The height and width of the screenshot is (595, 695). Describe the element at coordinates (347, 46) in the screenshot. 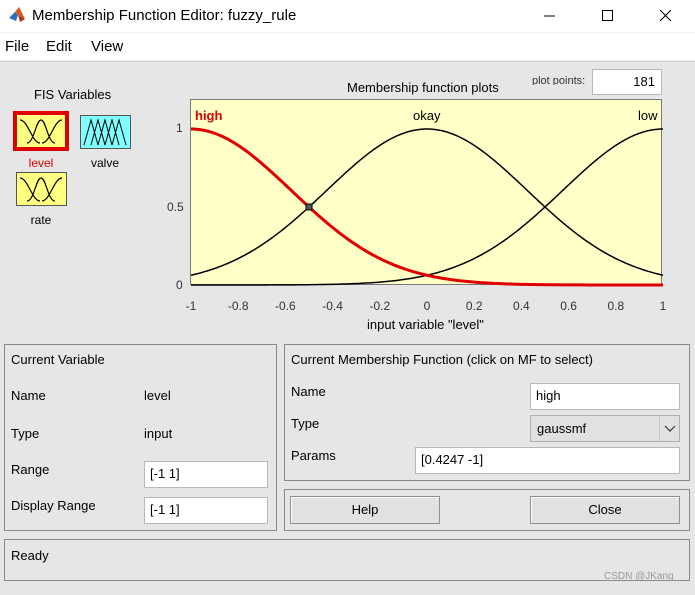

I see `menu-bar: File Edit View` at that location.